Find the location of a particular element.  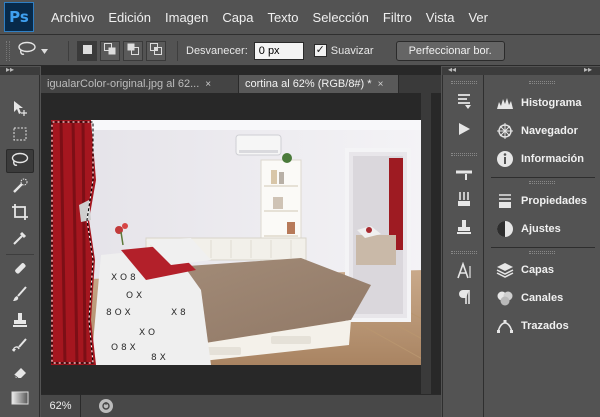

lasso-tool is located at coordinates (20, 161).